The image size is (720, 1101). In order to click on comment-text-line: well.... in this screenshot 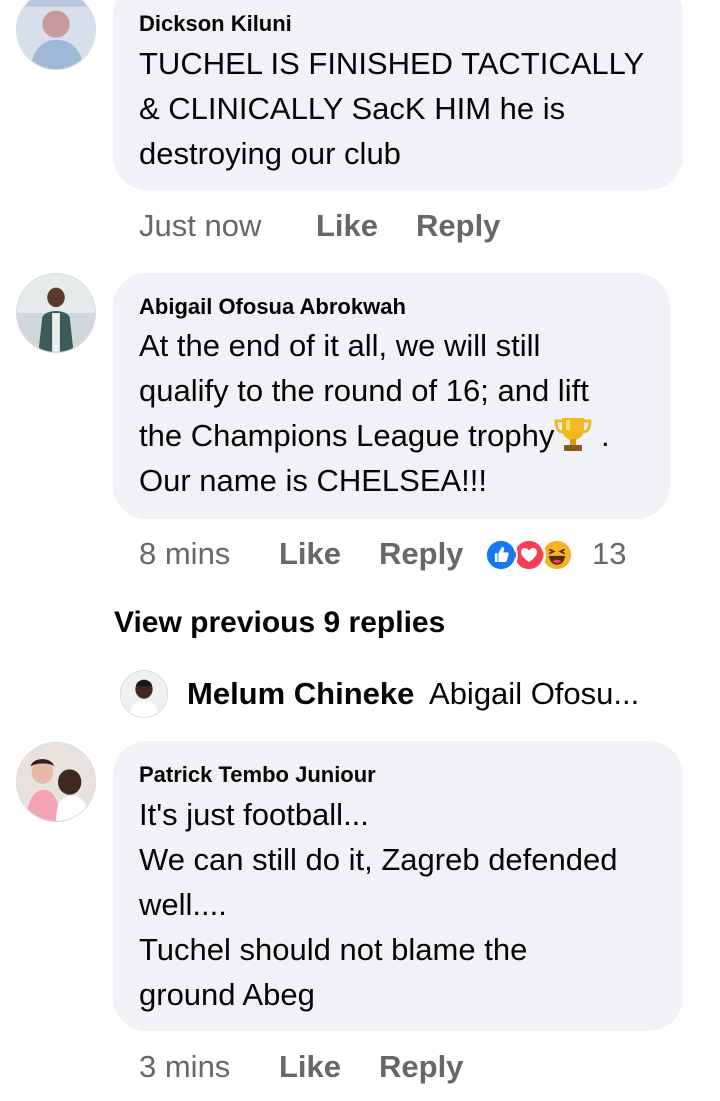, I will do `click(183, 904)`.